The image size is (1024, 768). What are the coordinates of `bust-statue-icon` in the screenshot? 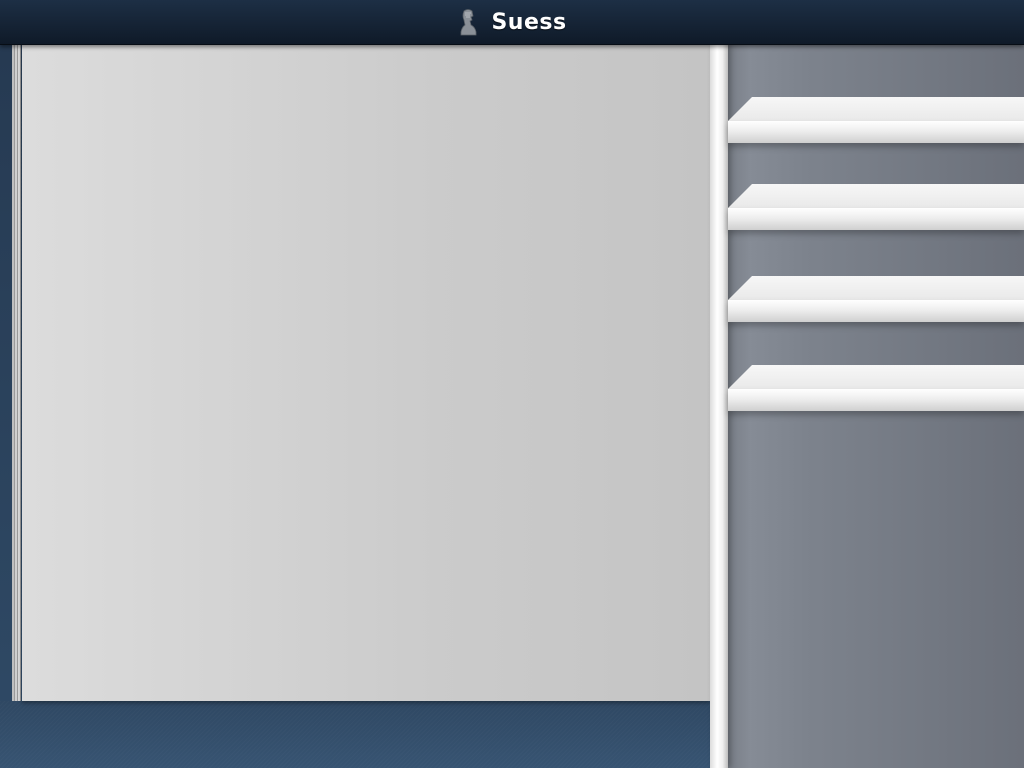 It's located at (468, 22).